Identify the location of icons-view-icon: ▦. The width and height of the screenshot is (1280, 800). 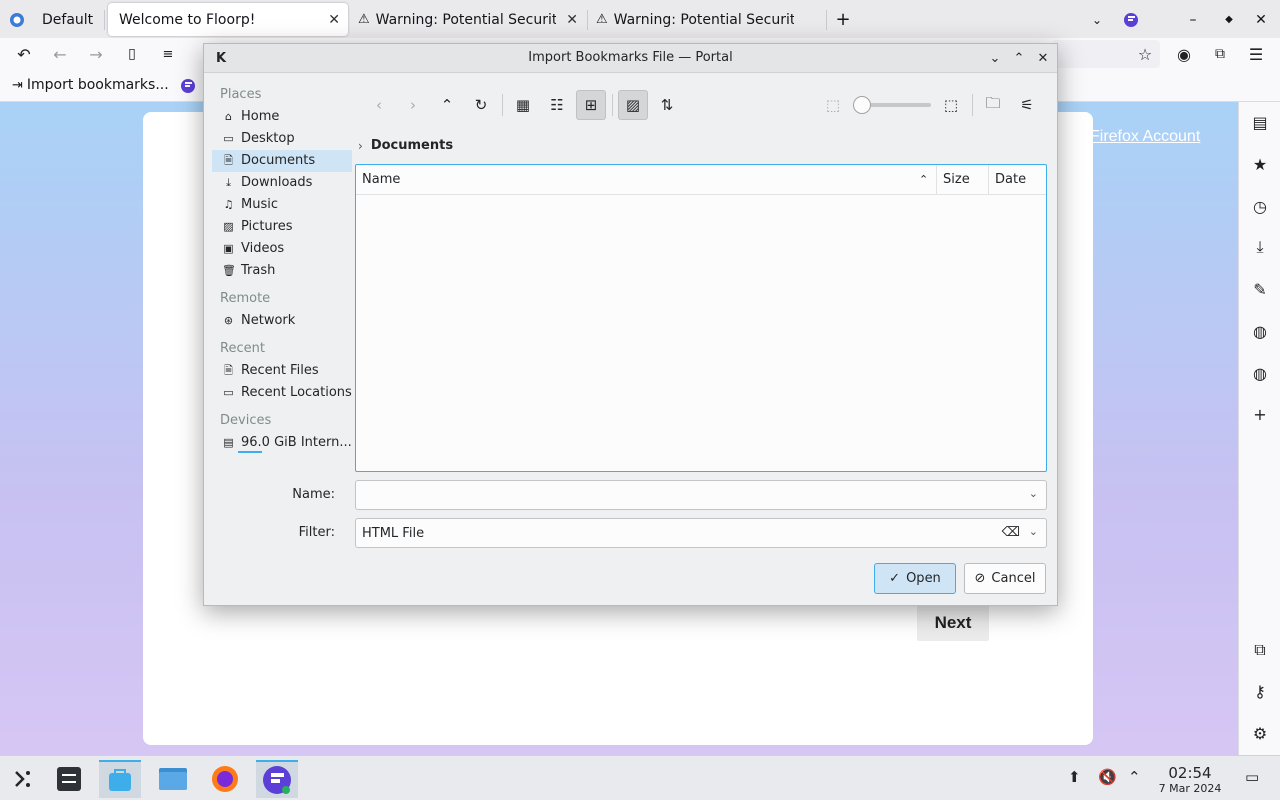
(523, 105).